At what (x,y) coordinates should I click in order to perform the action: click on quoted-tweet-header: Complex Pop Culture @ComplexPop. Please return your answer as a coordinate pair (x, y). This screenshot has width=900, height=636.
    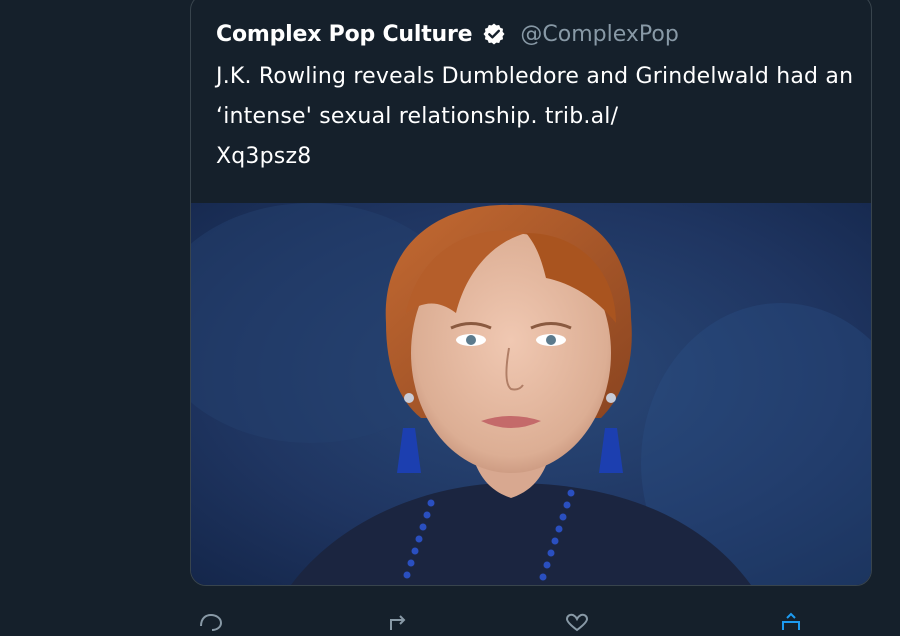
    Looking at the image, I should click on (447, 34).